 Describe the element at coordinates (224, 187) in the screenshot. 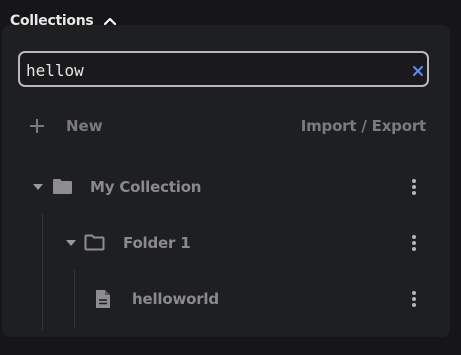

I see `tree-item-my-collection: My Collection` at that location.